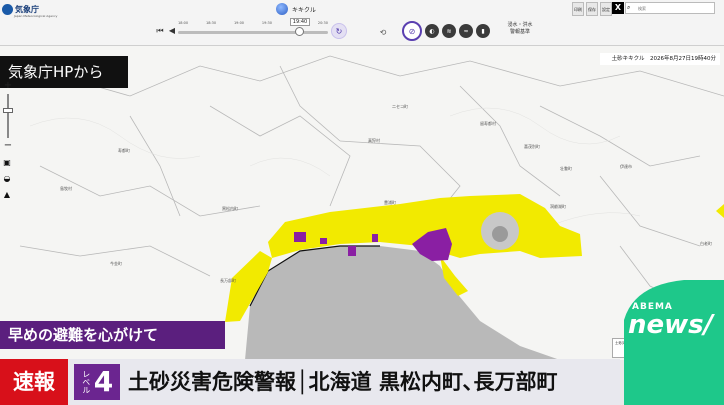 The height and width of the screenshot is (405, 724). I want to click on abema-brand-bottom: news/, so click(671, 325).